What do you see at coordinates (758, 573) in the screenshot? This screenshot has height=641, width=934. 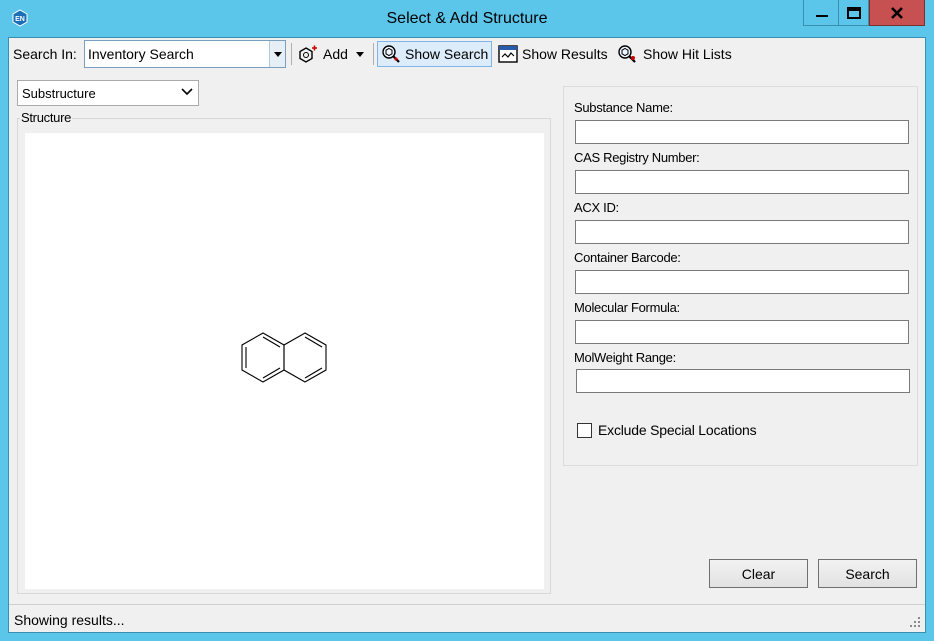 I see `clear-button: Clear` at bounding box center [758, 573].